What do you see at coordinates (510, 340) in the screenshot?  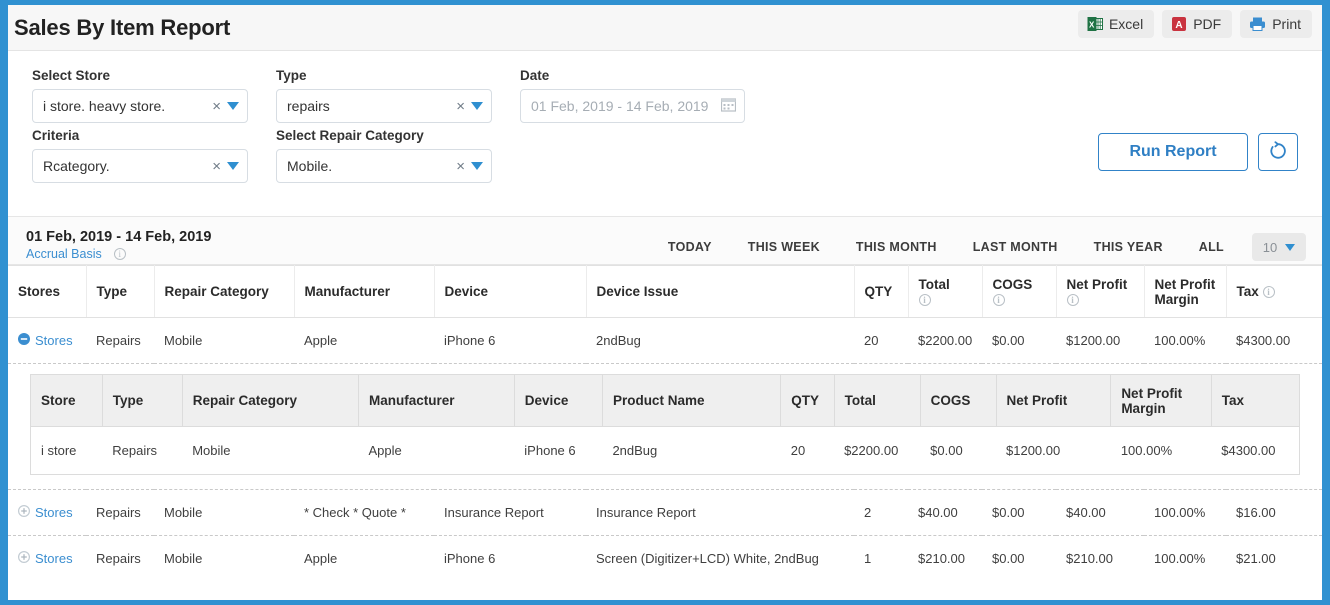 I see `cell-device: iPhone 6` at bounding box center [510, 340].